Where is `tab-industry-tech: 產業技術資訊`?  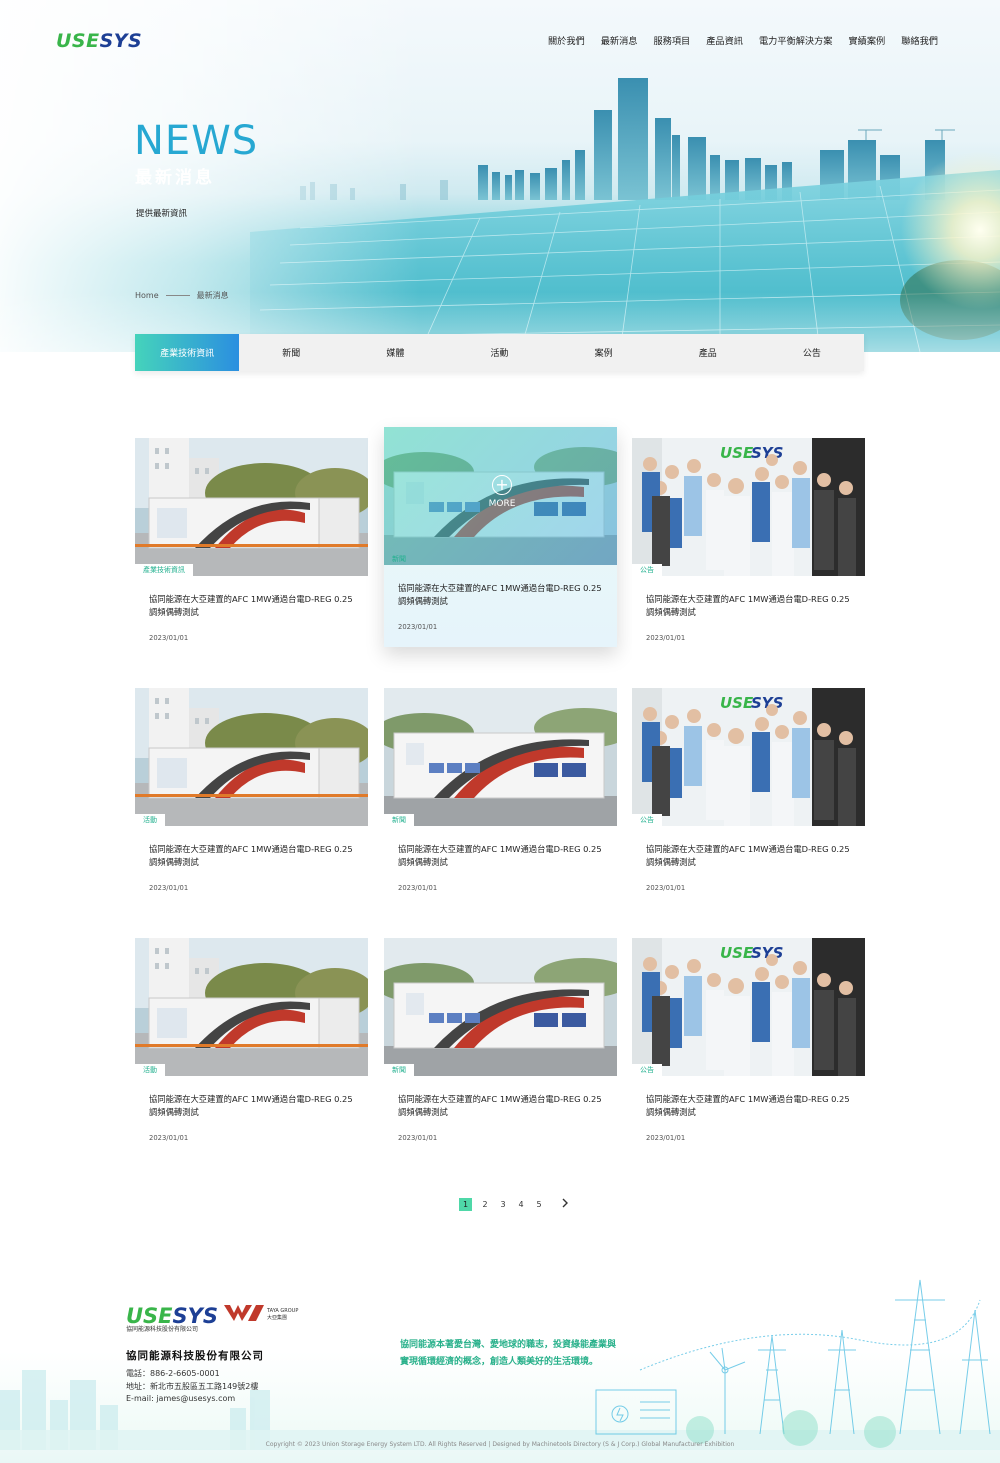 tab-industry-tech: 產業技術資訊 is located at coordinates (187, 352).